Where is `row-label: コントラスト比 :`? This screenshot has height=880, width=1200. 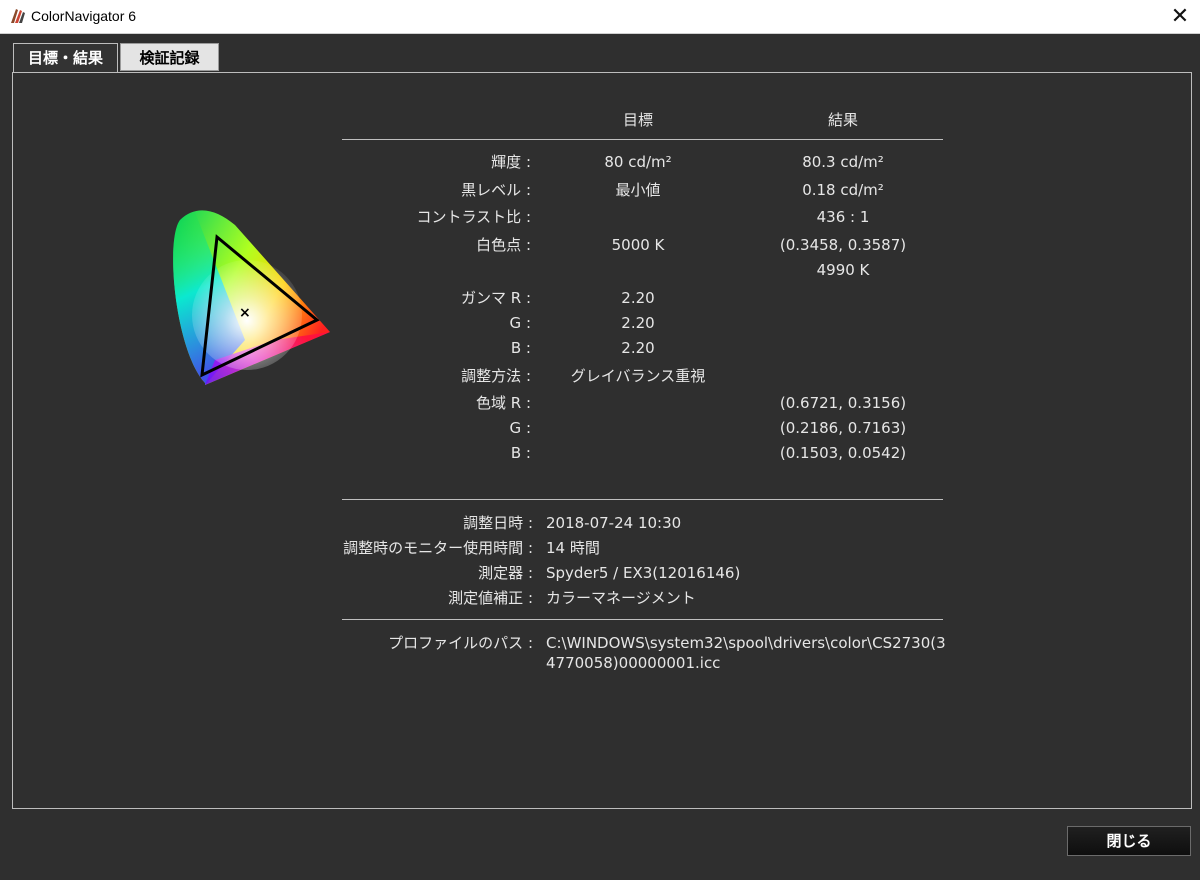 row-label: コントラスト比 : is located at coordinates (473, 217).